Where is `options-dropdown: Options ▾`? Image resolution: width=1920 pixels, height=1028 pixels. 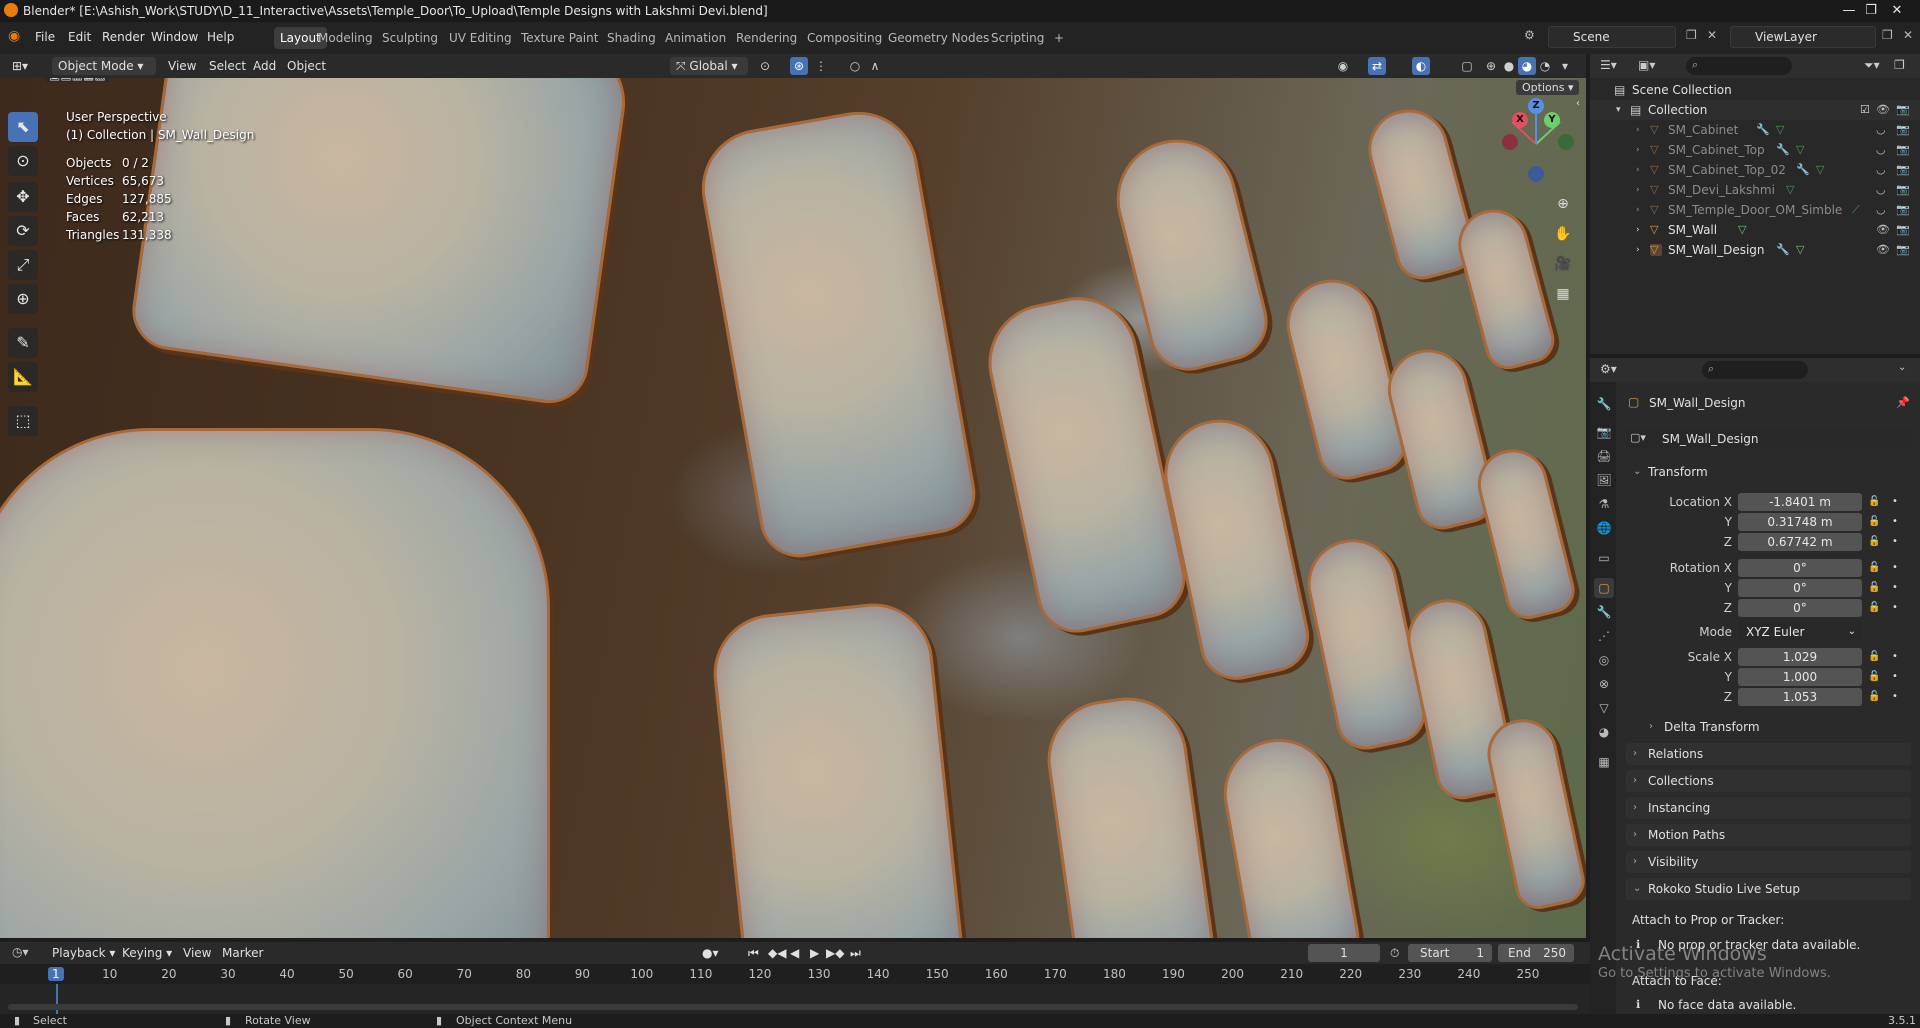 options-dropdown: Options ▾ is located at coordinates (1548, 87).